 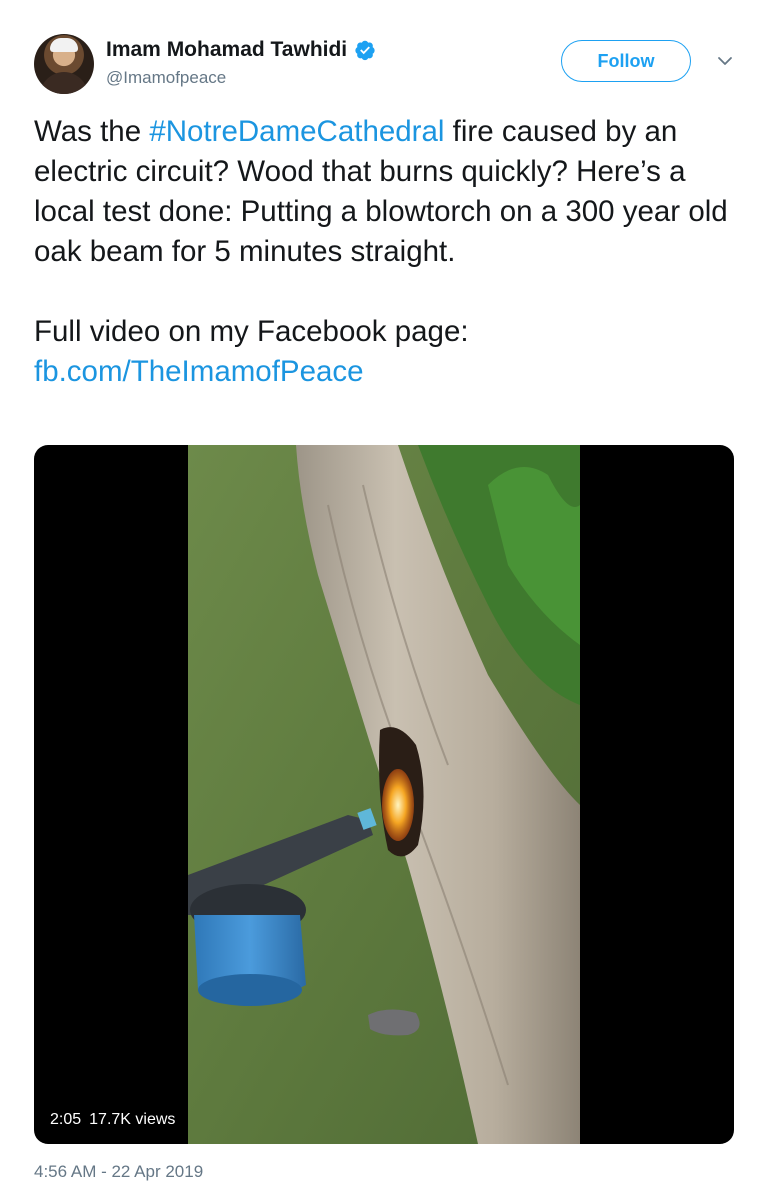 What do you see at coordinates (250, 990) in the screenshot?
I see `gas-canister-base` at bounding box center [250, 990].